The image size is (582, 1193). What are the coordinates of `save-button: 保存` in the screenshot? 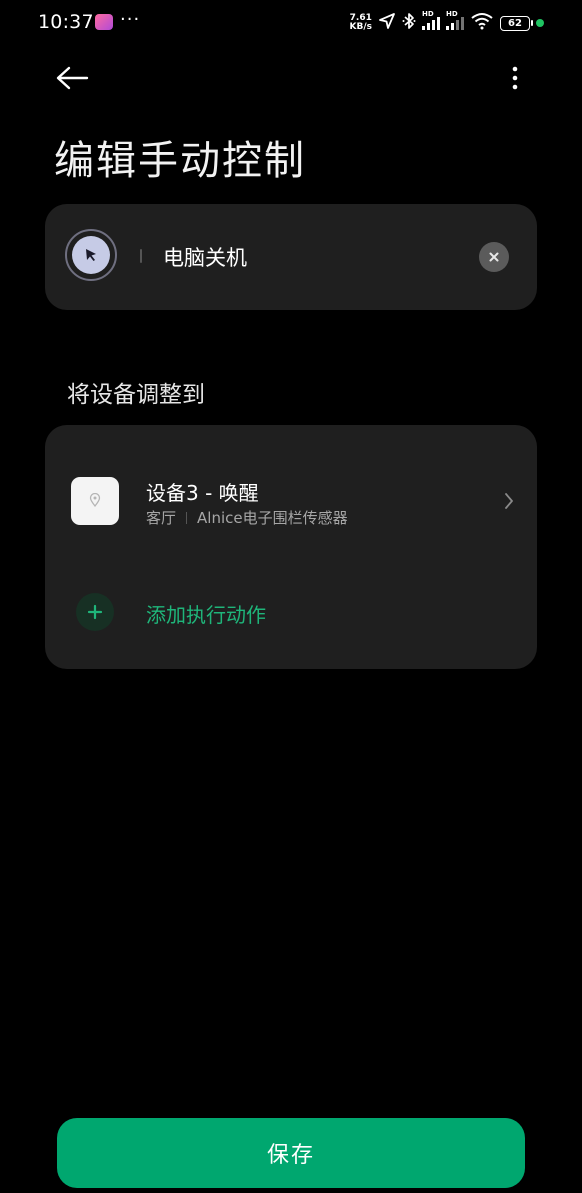 It's located at (291, 1153).